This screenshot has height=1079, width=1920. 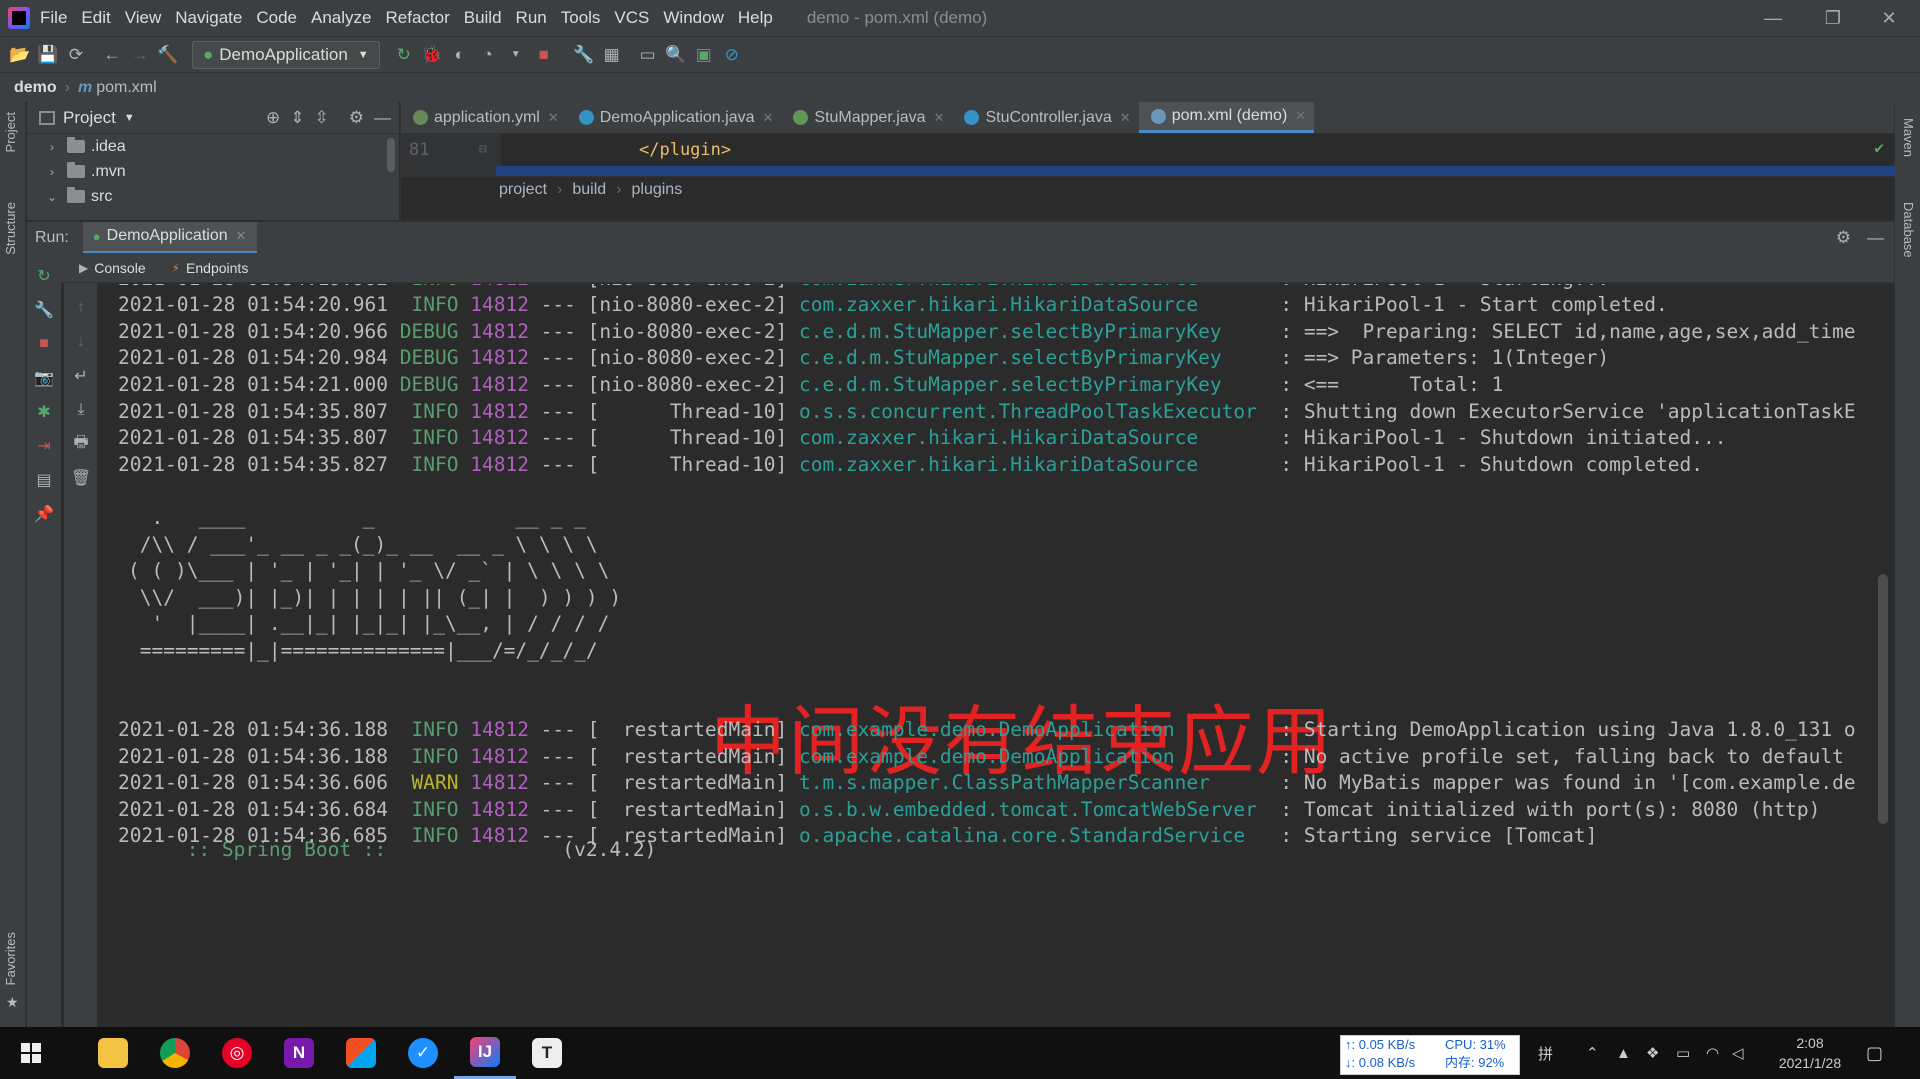 I want to click on wifi-icon: ◠, so click(x=1712, y=1053).